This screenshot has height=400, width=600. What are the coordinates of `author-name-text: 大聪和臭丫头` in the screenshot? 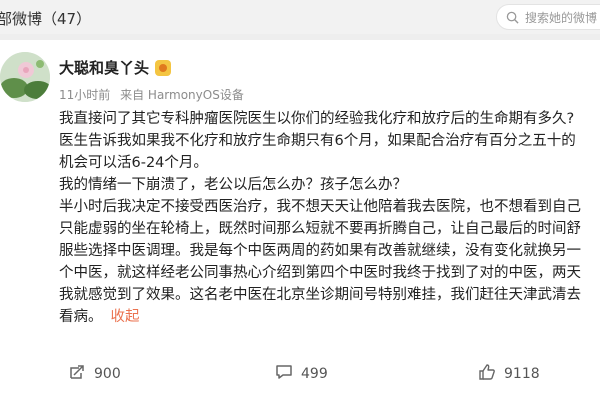 It's located at (104, 68).